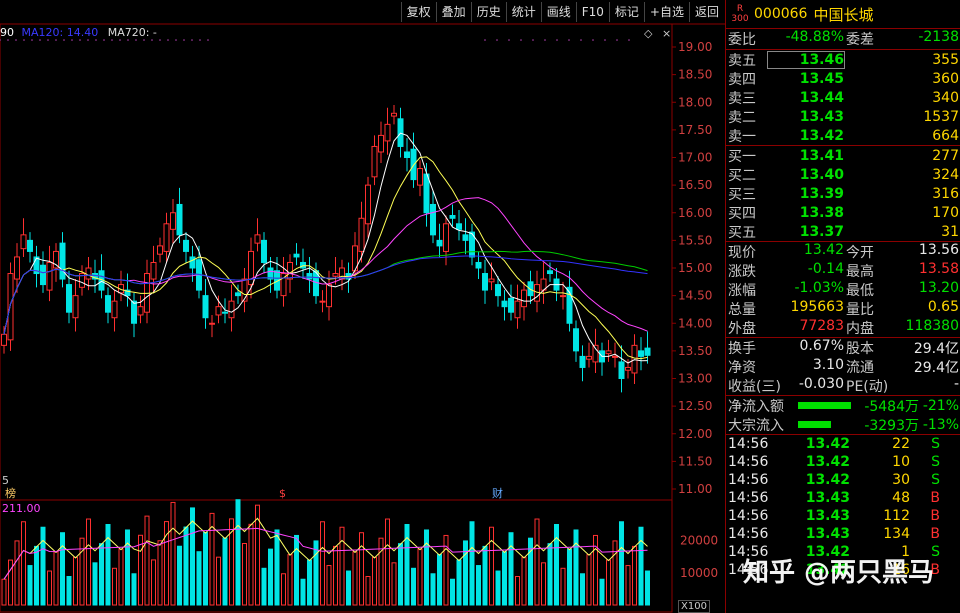 Image resolution: width=960 pixels, height=613 pixels. I want to click on stat-value: 13.20, so click(938, 287).